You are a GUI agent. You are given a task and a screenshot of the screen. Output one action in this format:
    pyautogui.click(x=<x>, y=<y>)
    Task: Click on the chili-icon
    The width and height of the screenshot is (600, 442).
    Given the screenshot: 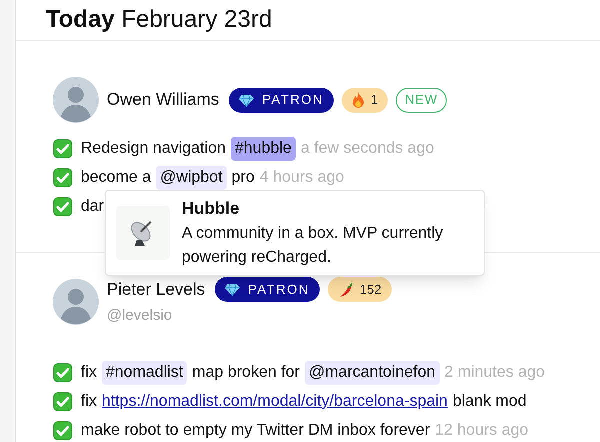 What is the action you would take?
    pyautogui.click(x=346, y=290)
    